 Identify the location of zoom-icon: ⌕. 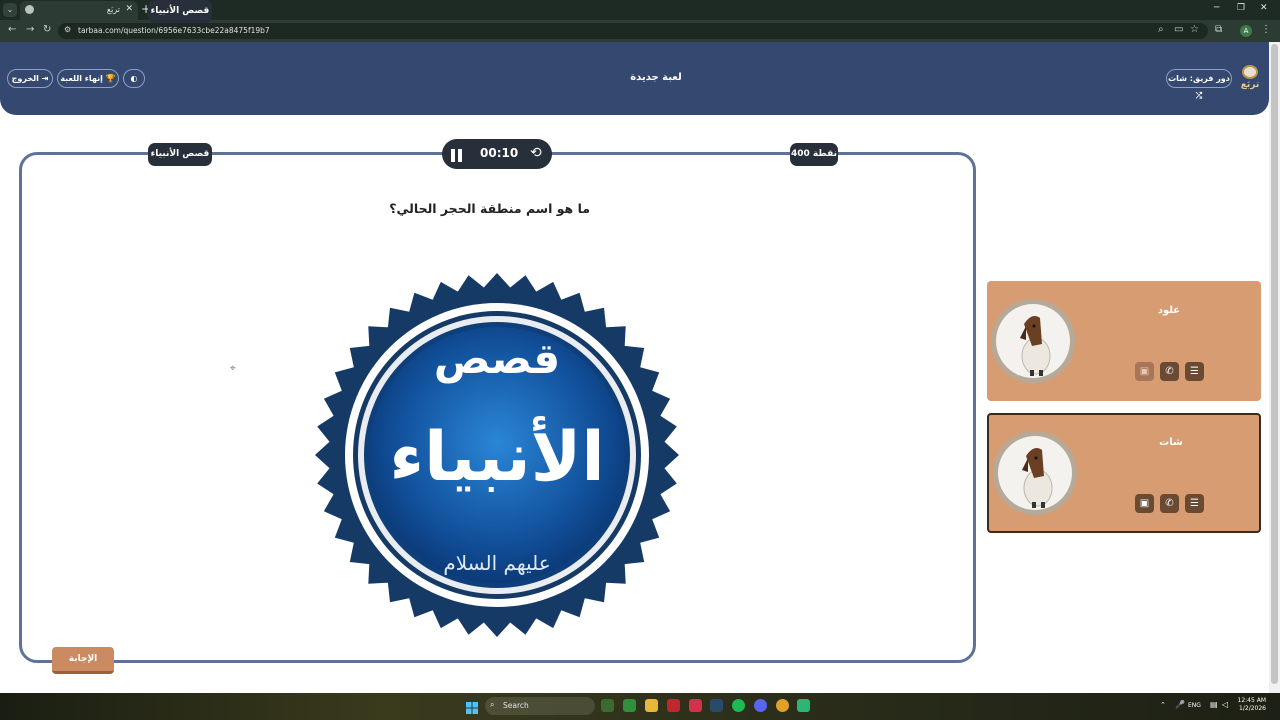
(1161, 29).